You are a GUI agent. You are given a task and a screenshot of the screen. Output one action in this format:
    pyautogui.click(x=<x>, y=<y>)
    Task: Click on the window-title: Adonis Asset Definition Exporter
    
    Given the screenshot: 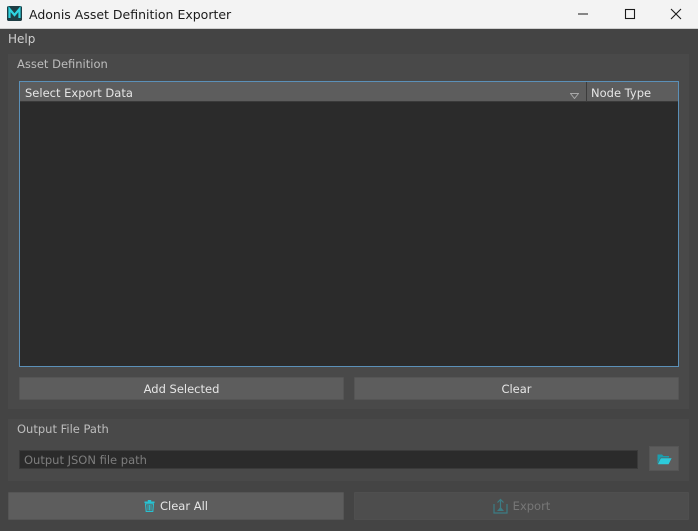 What is the action you would take?
    pyautogui.click(x=130, y=14)
    